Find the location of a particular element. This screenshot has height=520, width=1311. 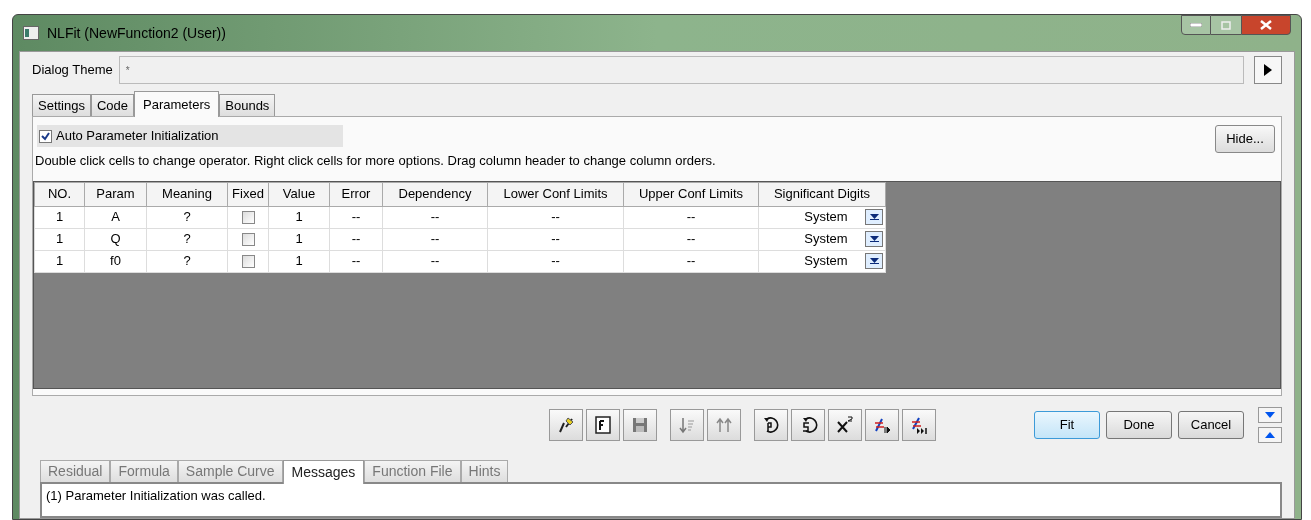

dialog-theme-label: Dialog Theme is located at coordinates (72, 70).